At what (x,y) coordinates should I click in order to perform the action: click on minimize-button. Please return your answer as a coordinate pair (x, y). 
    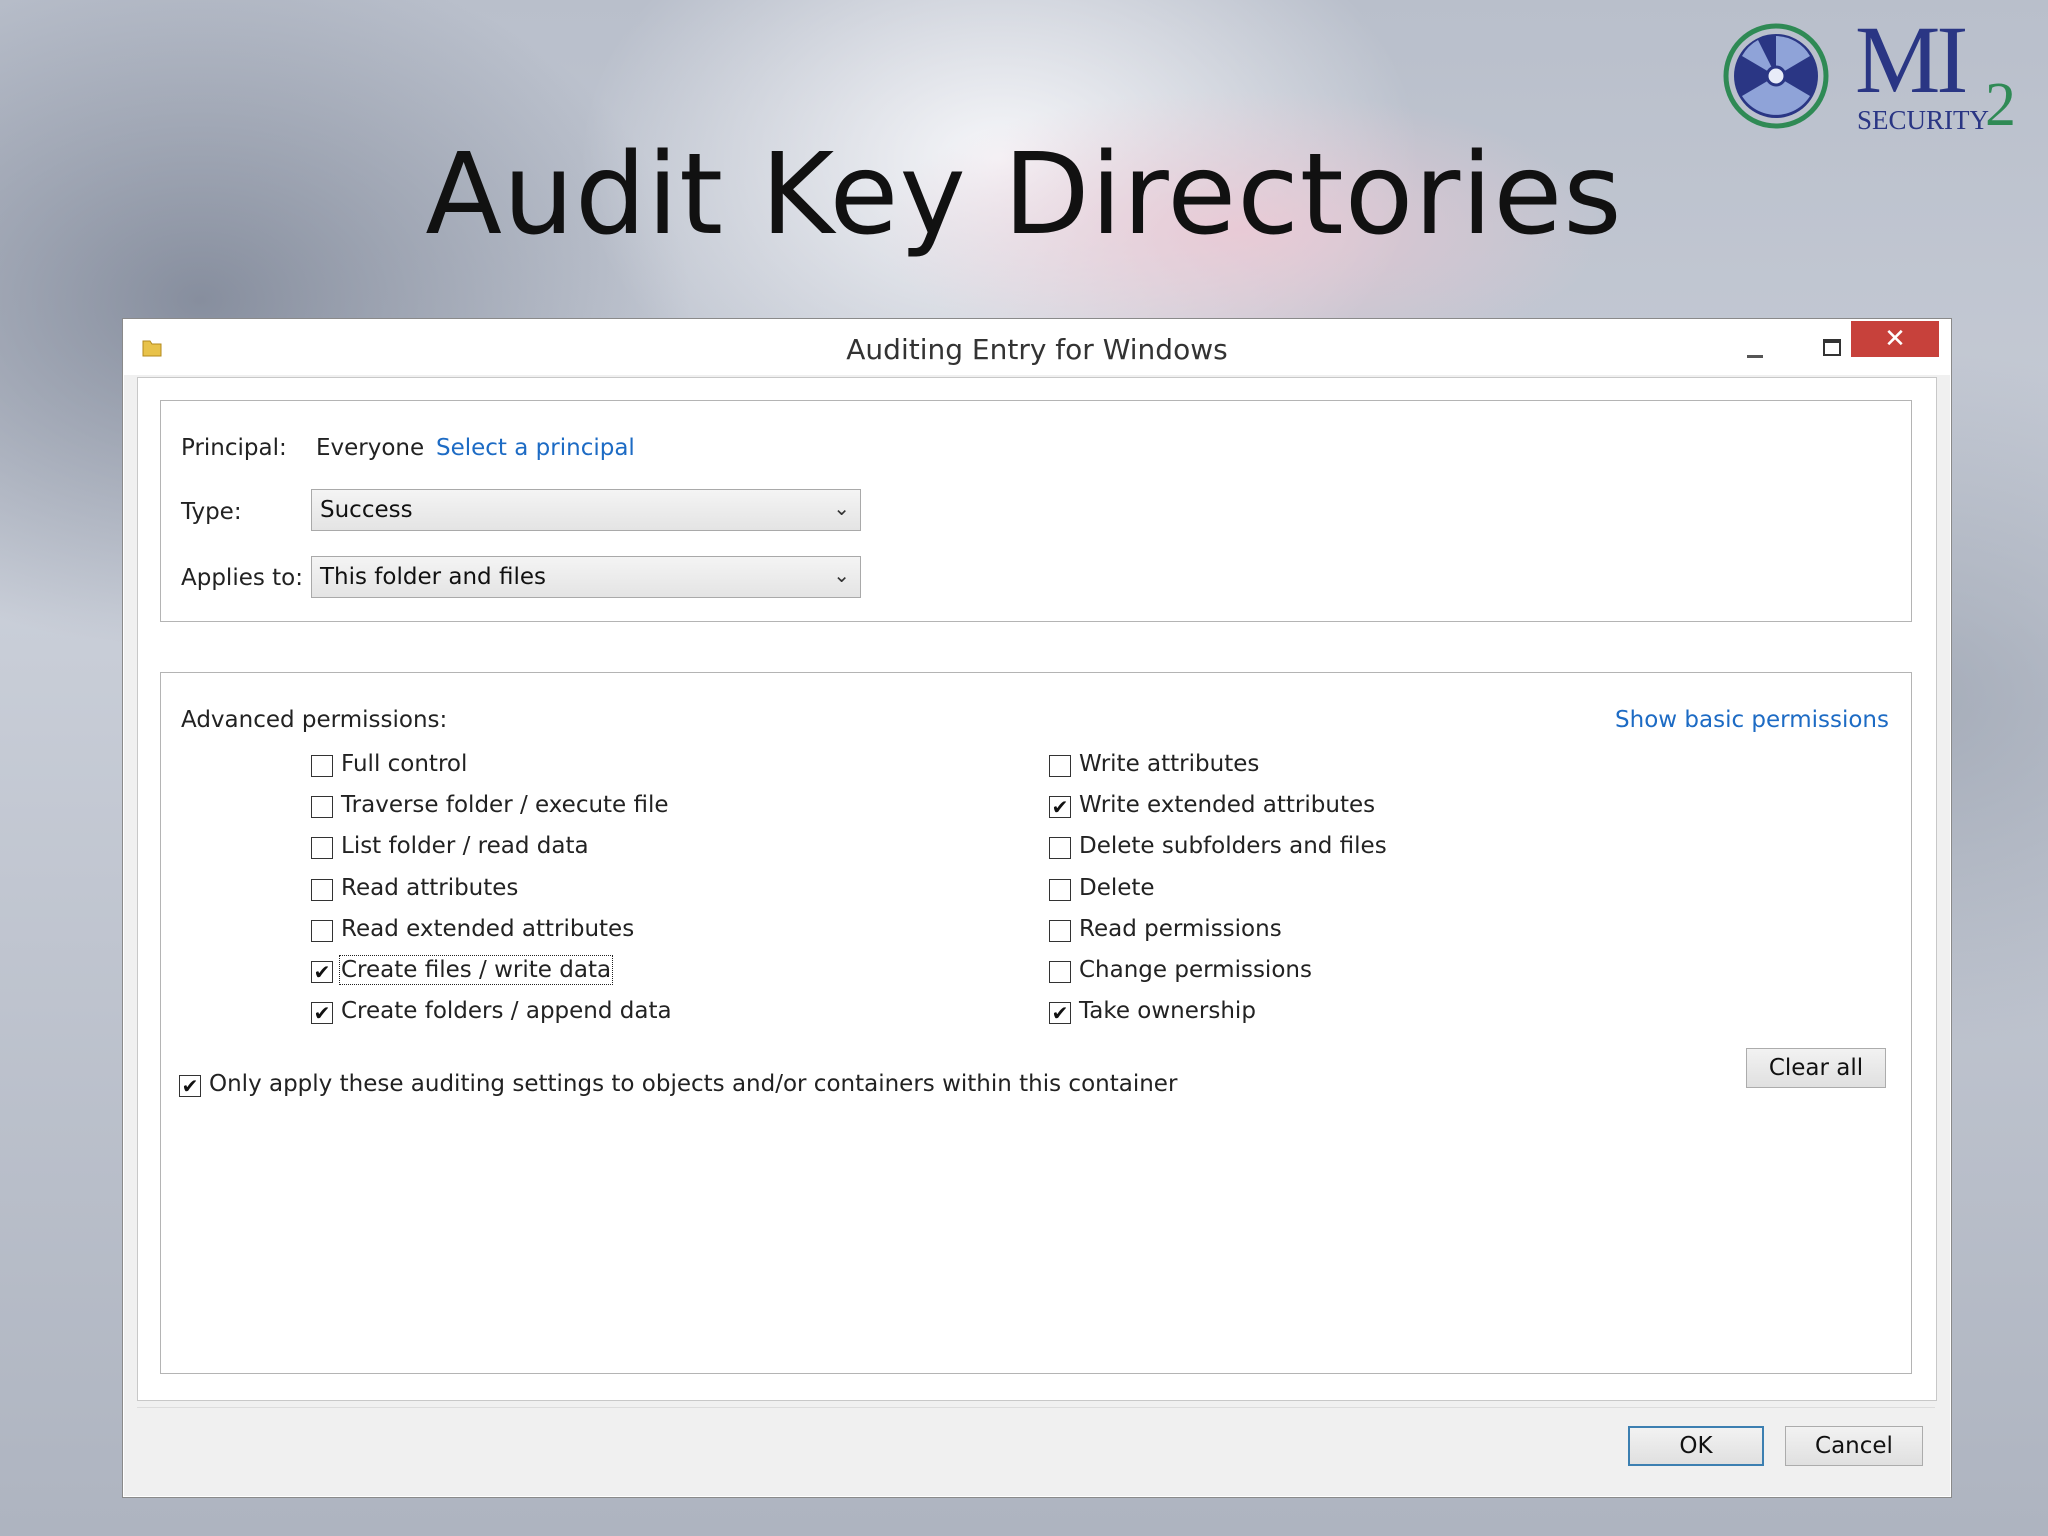
    Looking at the image, I should click on (1756, 350).